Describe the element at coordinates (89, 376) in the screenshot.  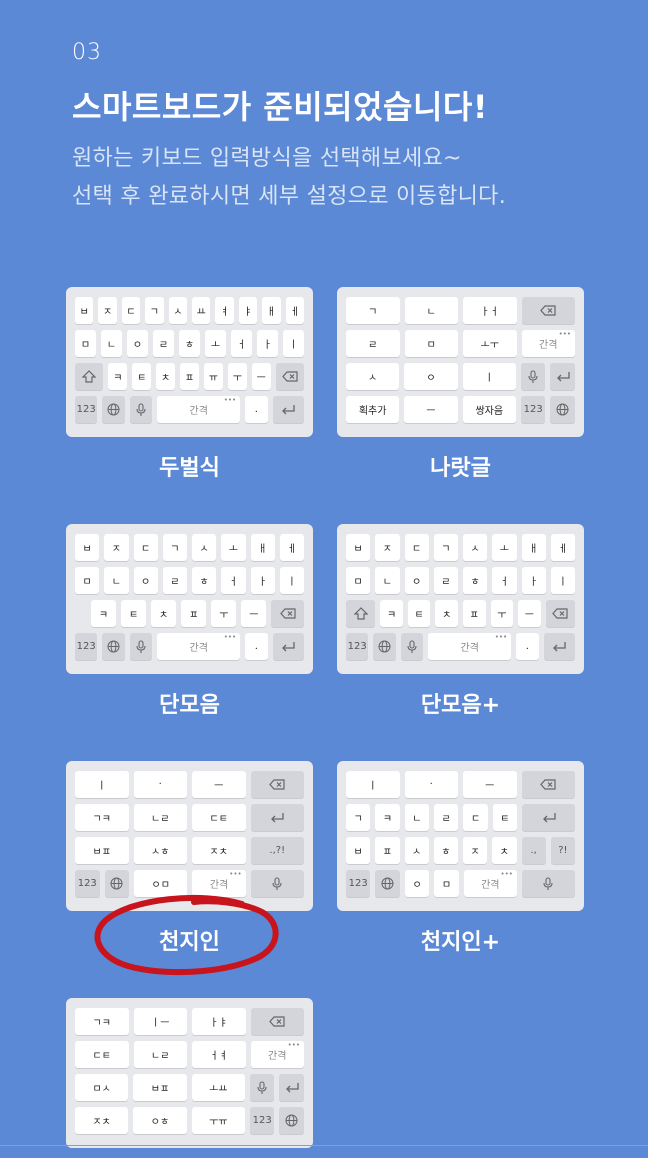
I see `shift-key` at that location.